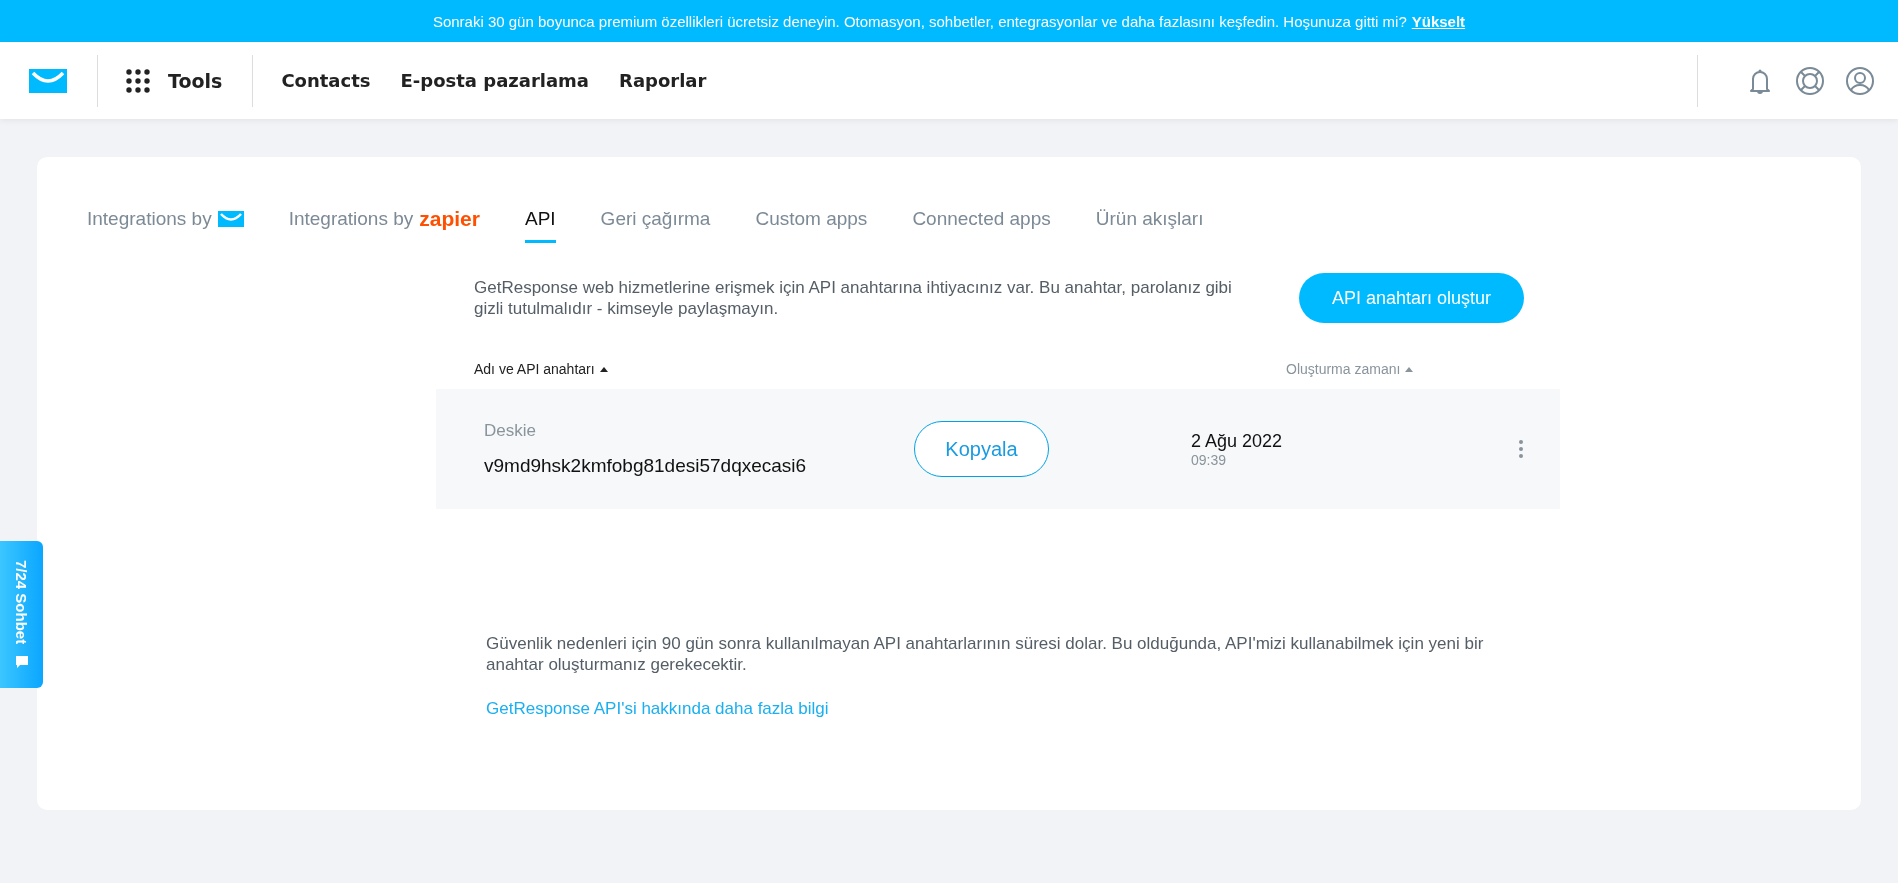 The width and height of the screenshot is (1898, 883). Describe the element at coordinates (384, 225) in the screenshot. I see `tab: Integrations by zapier` at that location.